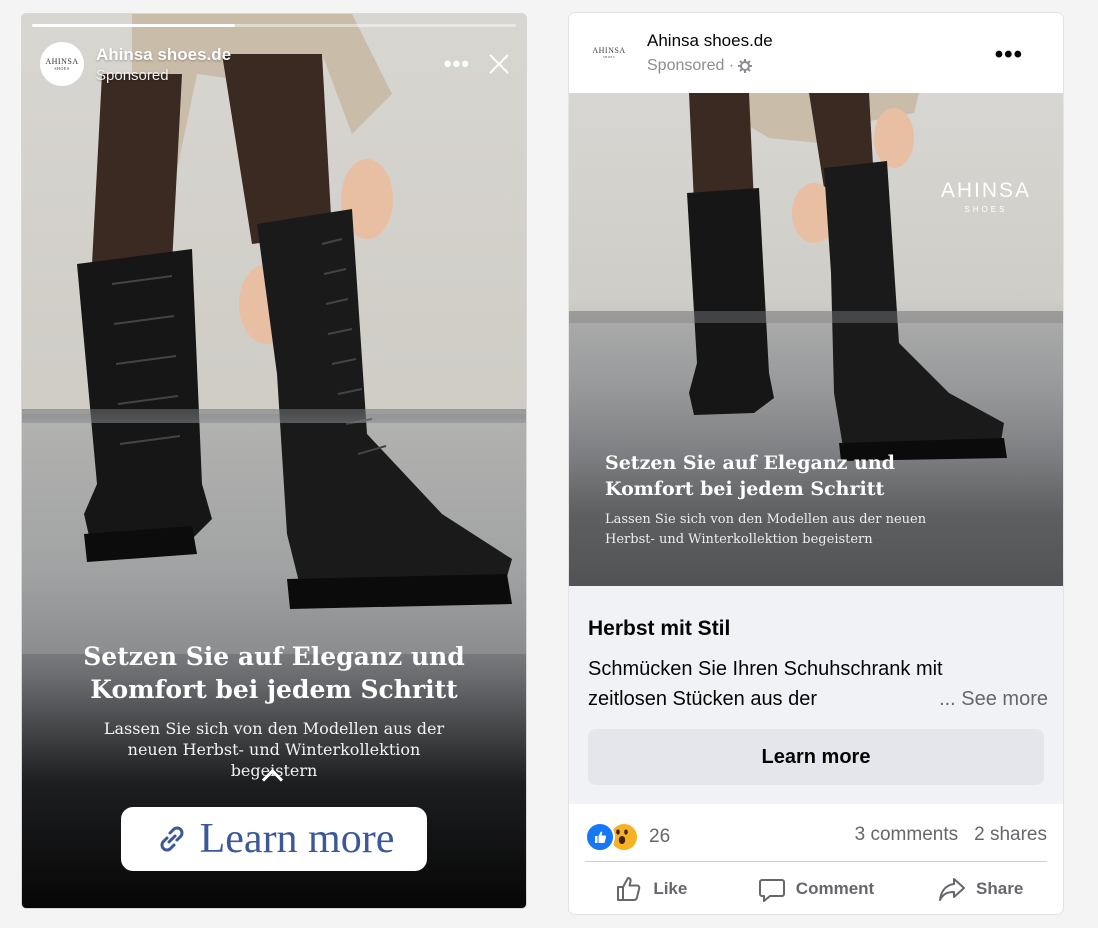 The image size is (1098, 928). Describe the element at coordinates (816, 317) in the screenshot. I see `feed-wall-baseboard` at that location.